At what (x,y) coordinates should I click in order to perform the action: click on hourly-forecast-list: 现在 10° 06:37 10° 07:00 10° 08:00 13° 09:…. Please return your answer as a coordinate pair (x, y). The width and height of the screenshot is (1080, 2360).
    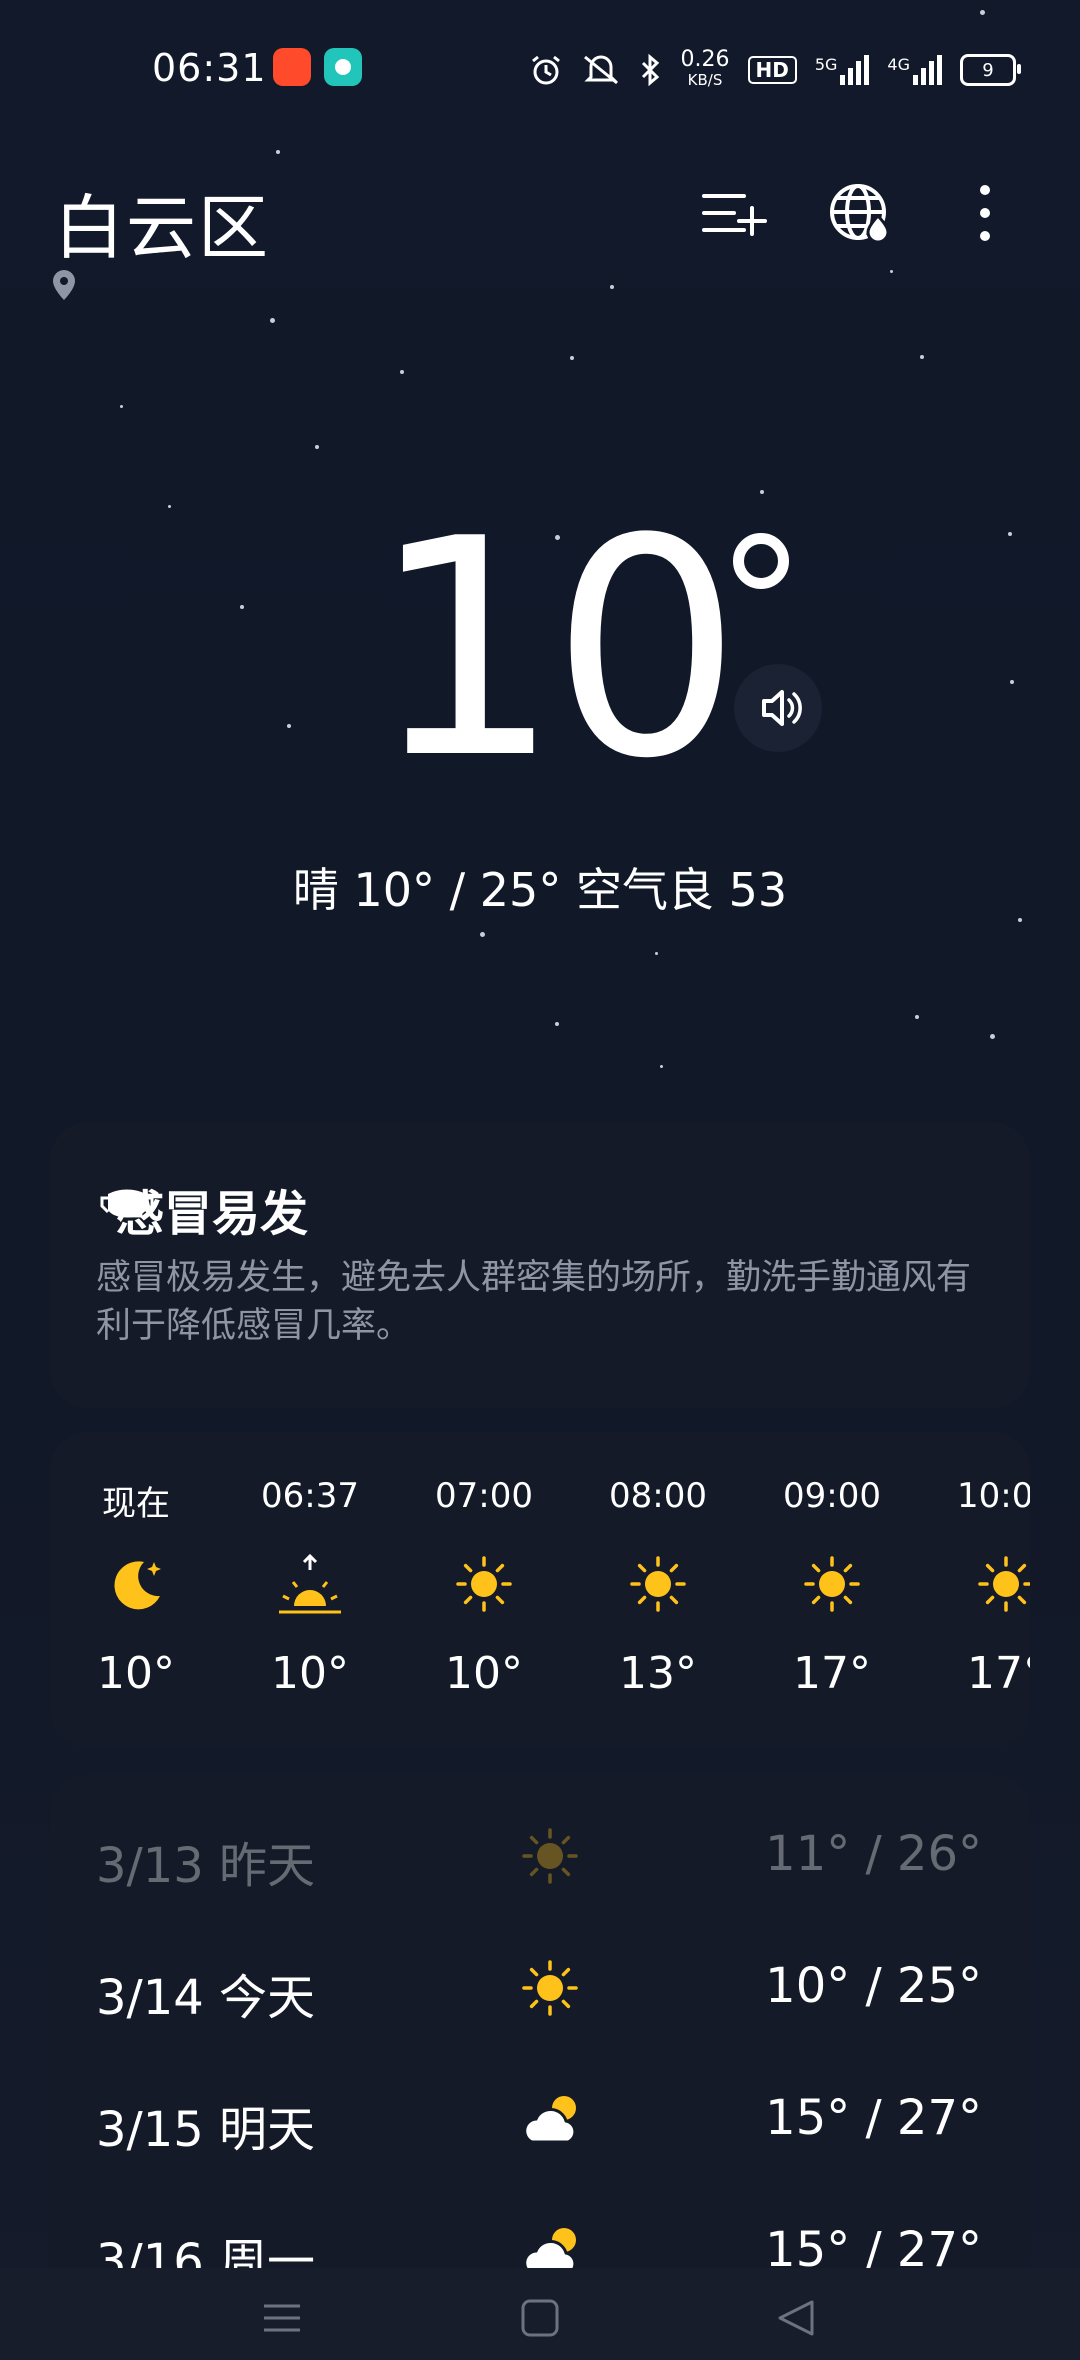
    Looking at the image, I should click on (540, 1590).